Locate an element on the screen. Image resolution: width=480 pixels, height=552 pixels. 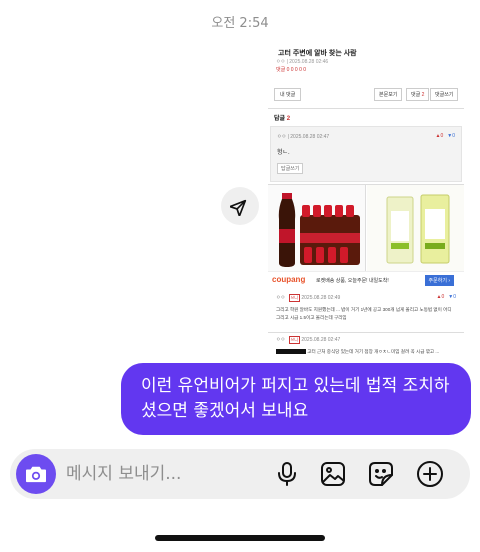
message-composer is located at coordinates (240, 474).